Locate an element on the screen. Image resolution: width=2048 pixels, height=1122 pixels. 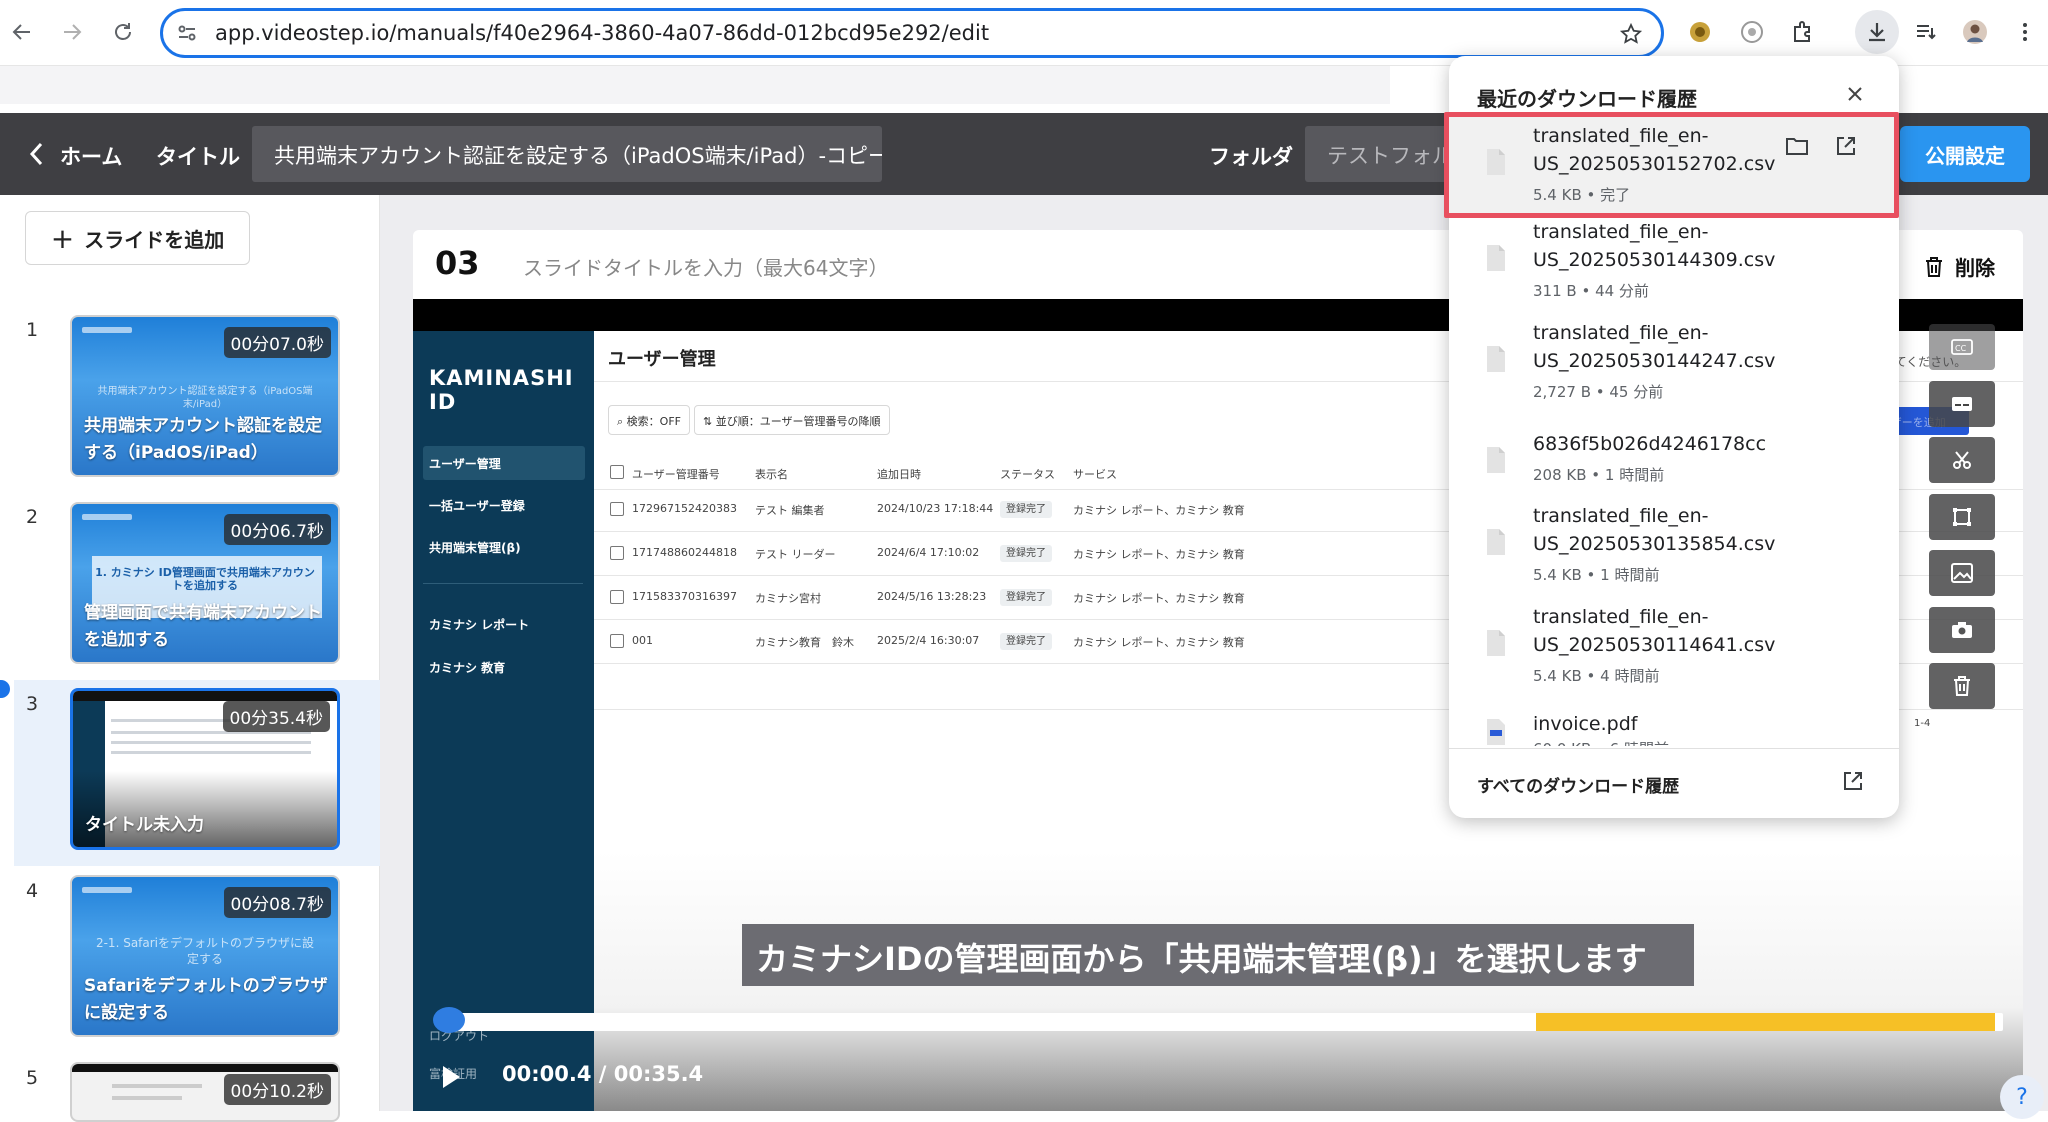
manual-title-input: 共用端末アカウント認証を設定する（iPadOS端末/iPad）-コピー is located at coordinates (567, 154).